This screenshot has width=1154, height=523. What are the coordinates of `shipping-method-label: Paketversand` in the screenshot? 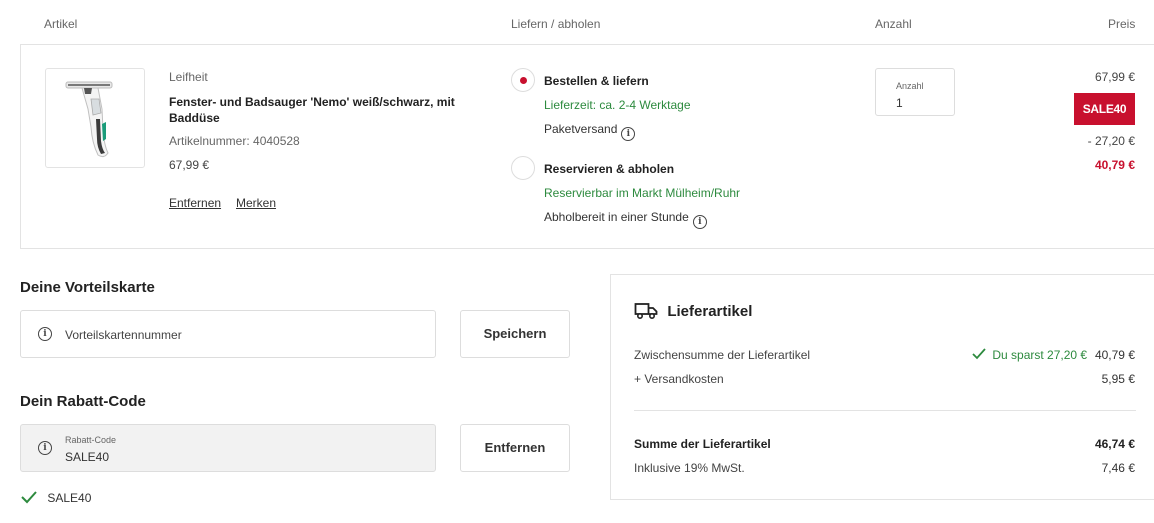 It's located at (581, 129).